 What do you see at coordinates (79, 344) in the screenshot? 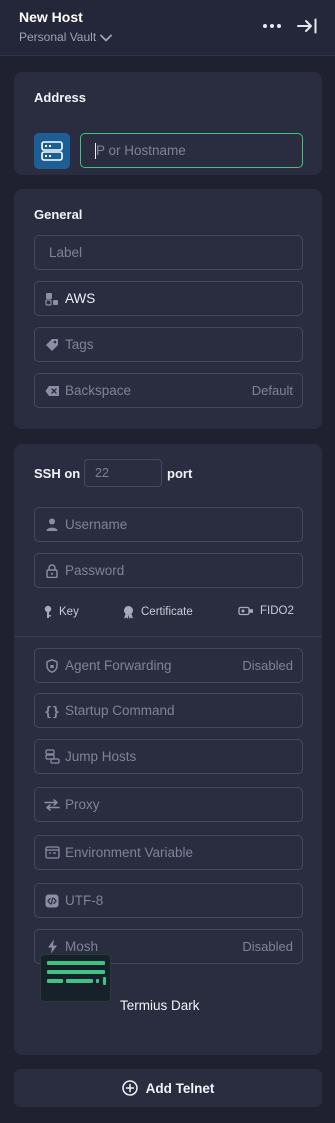
I see `tags-placeholder: Tags` at bounding box center [79, 344].